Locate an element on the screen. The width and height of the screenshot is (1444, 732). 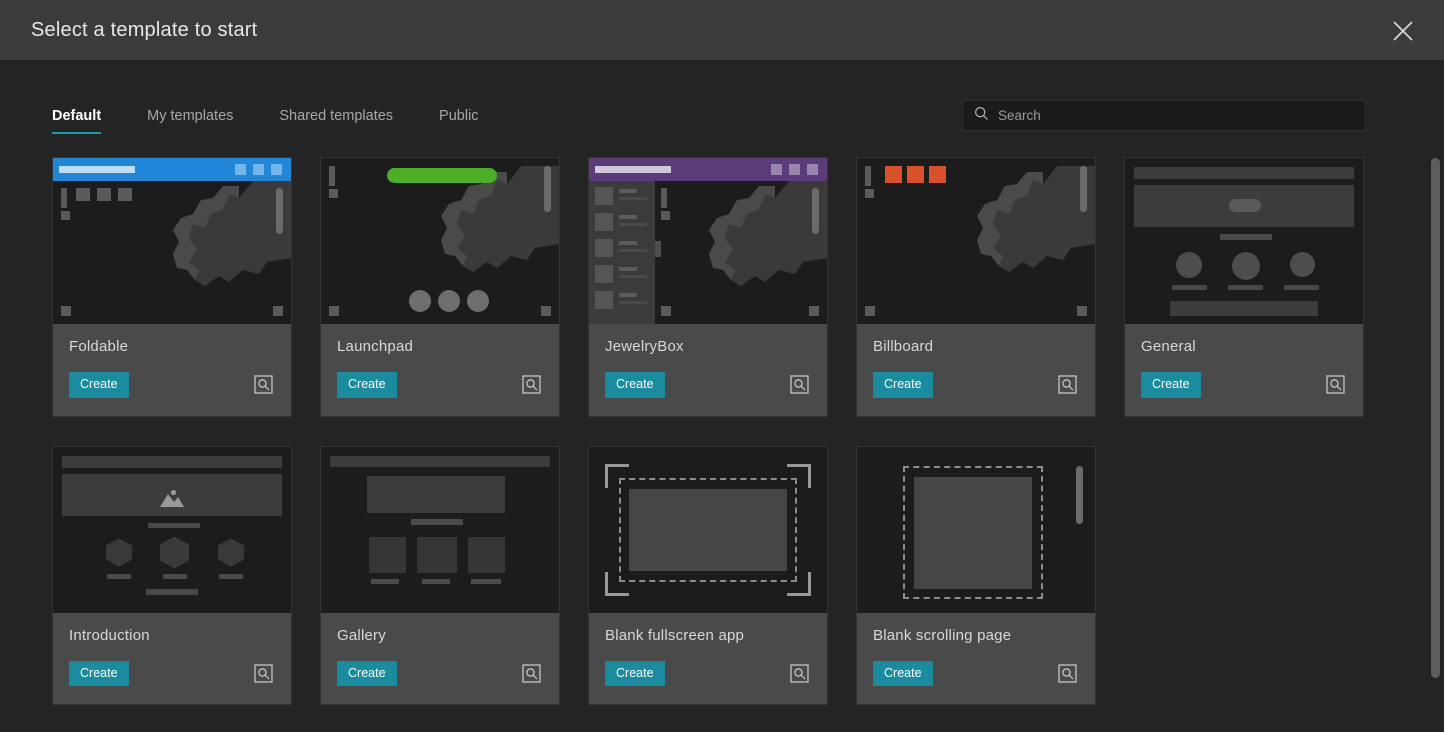
template-card-billboard: Billboard Create is located at coordinates (976, 287).